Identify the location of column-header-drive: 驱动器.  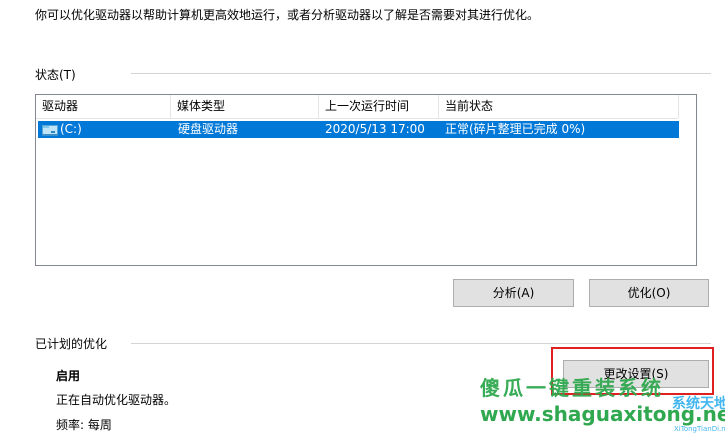
(103, 106).